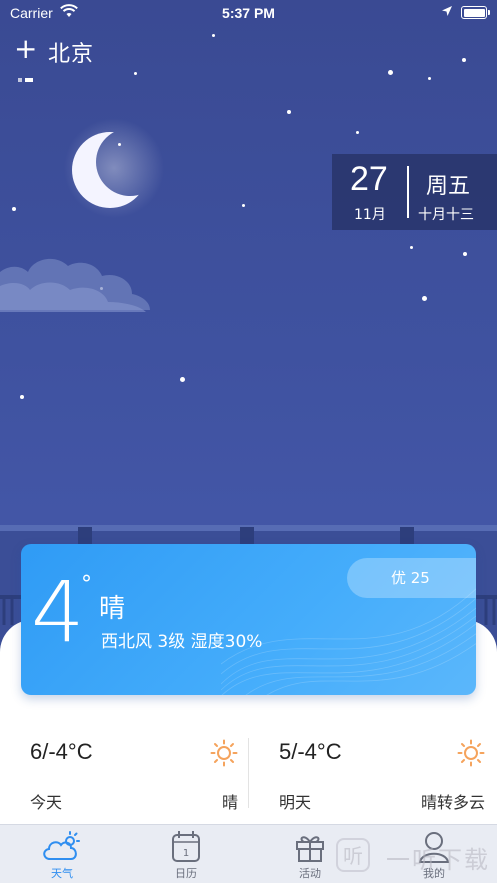 This screenshot has height=883, width=497. What do you see at coordinates (310, 873) in the screenshot?
I see `tab-label: 活动` at bounding box center [310, 873].